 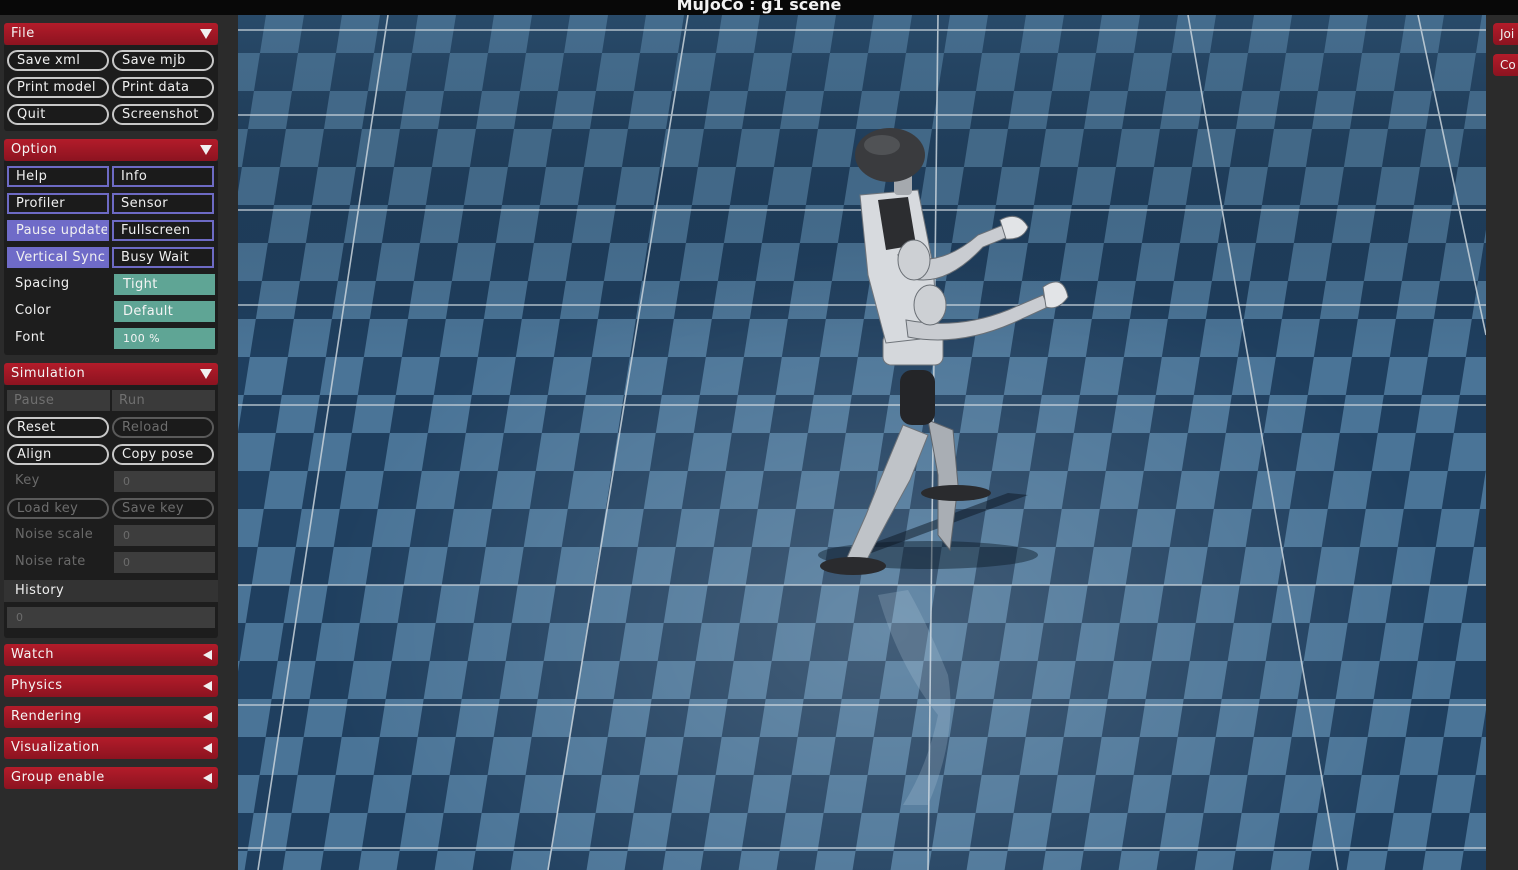 I want to click on noise-rate-slider: 0, so click(x=164, y=562).